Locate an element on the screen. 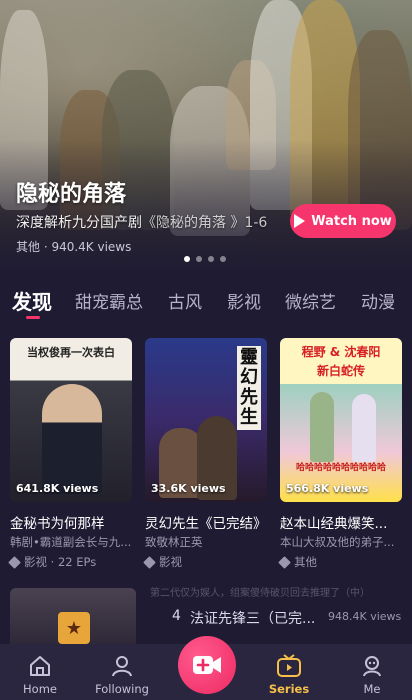 The height and width of the screenshot is (700, 412). home-icon is located at coordinates (40, 666).